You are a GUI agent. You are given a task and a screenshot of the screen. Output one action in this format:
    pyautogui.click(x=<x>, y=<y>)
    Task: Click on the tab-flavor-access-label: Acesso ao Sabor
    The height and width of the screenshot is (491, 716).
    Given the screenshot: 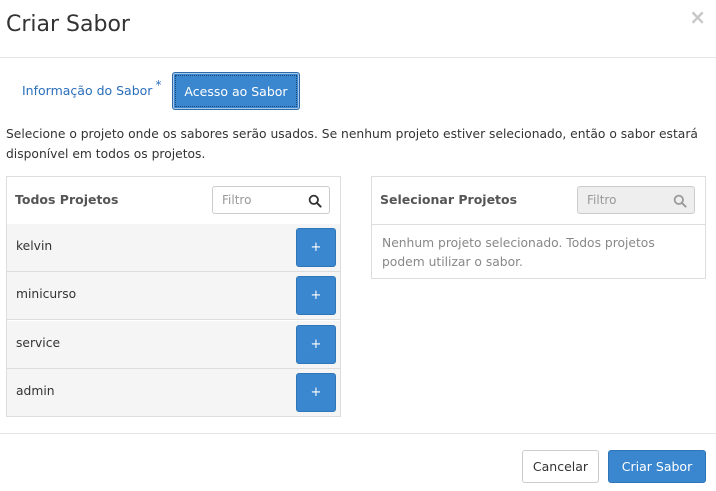 What is the action you would take?
    pyautogui.click(x=236, y=91)
    